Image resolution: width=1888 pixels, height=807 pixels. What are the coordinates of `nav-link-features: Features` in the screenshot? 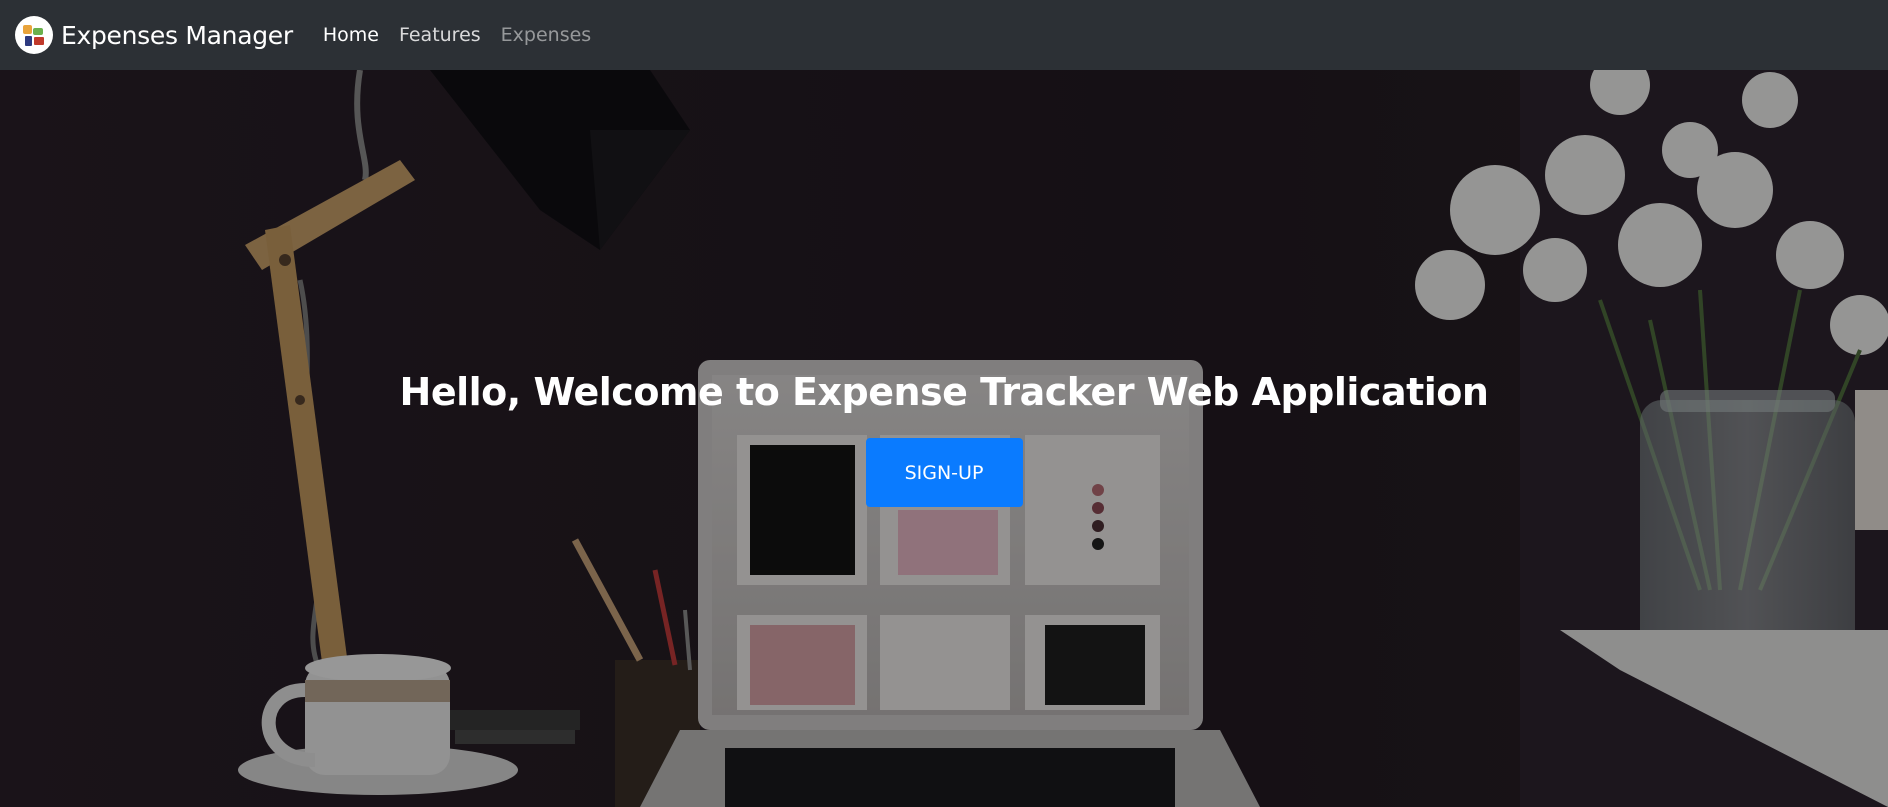 It's located at (440, 35).